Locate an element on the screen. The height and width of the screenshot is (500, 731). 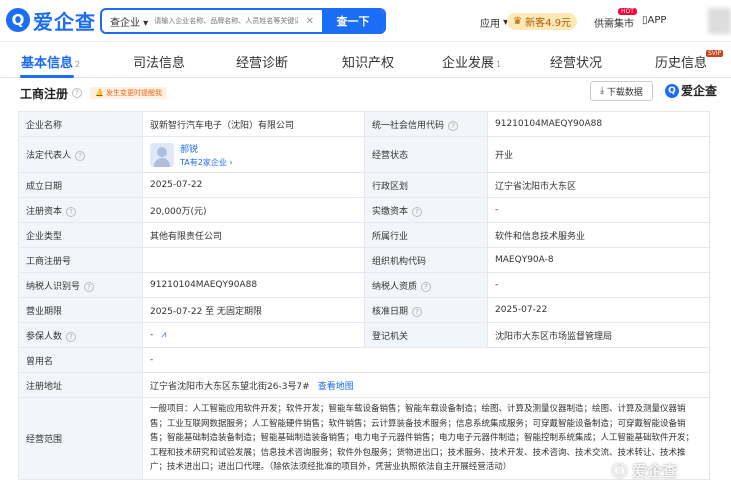
value-former-name: - is located at coordinates (426, 360).